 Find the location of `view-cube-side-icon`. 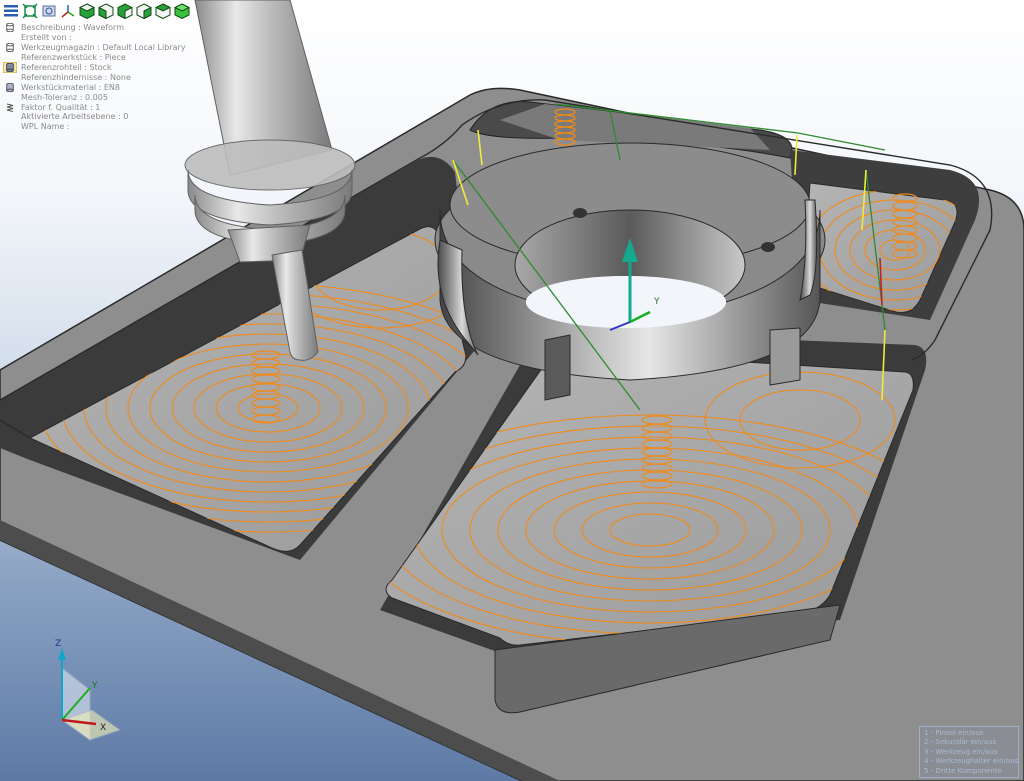

view-cube-side-icon is located at coordinates (144, 11).